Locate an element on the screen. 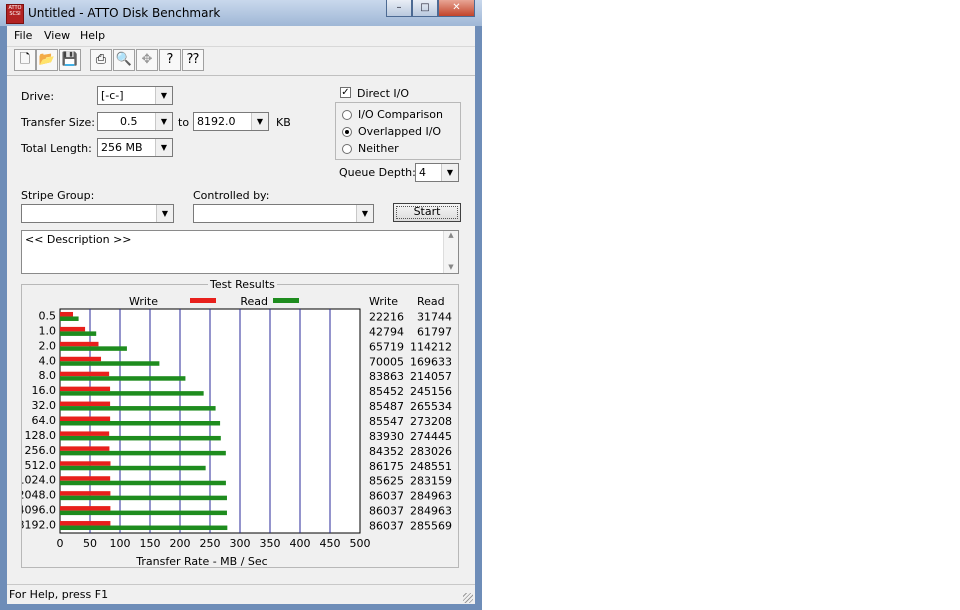 This screenshot has width=960, height=610. category-label: 8192.0 is located at coordinates (39, 525).